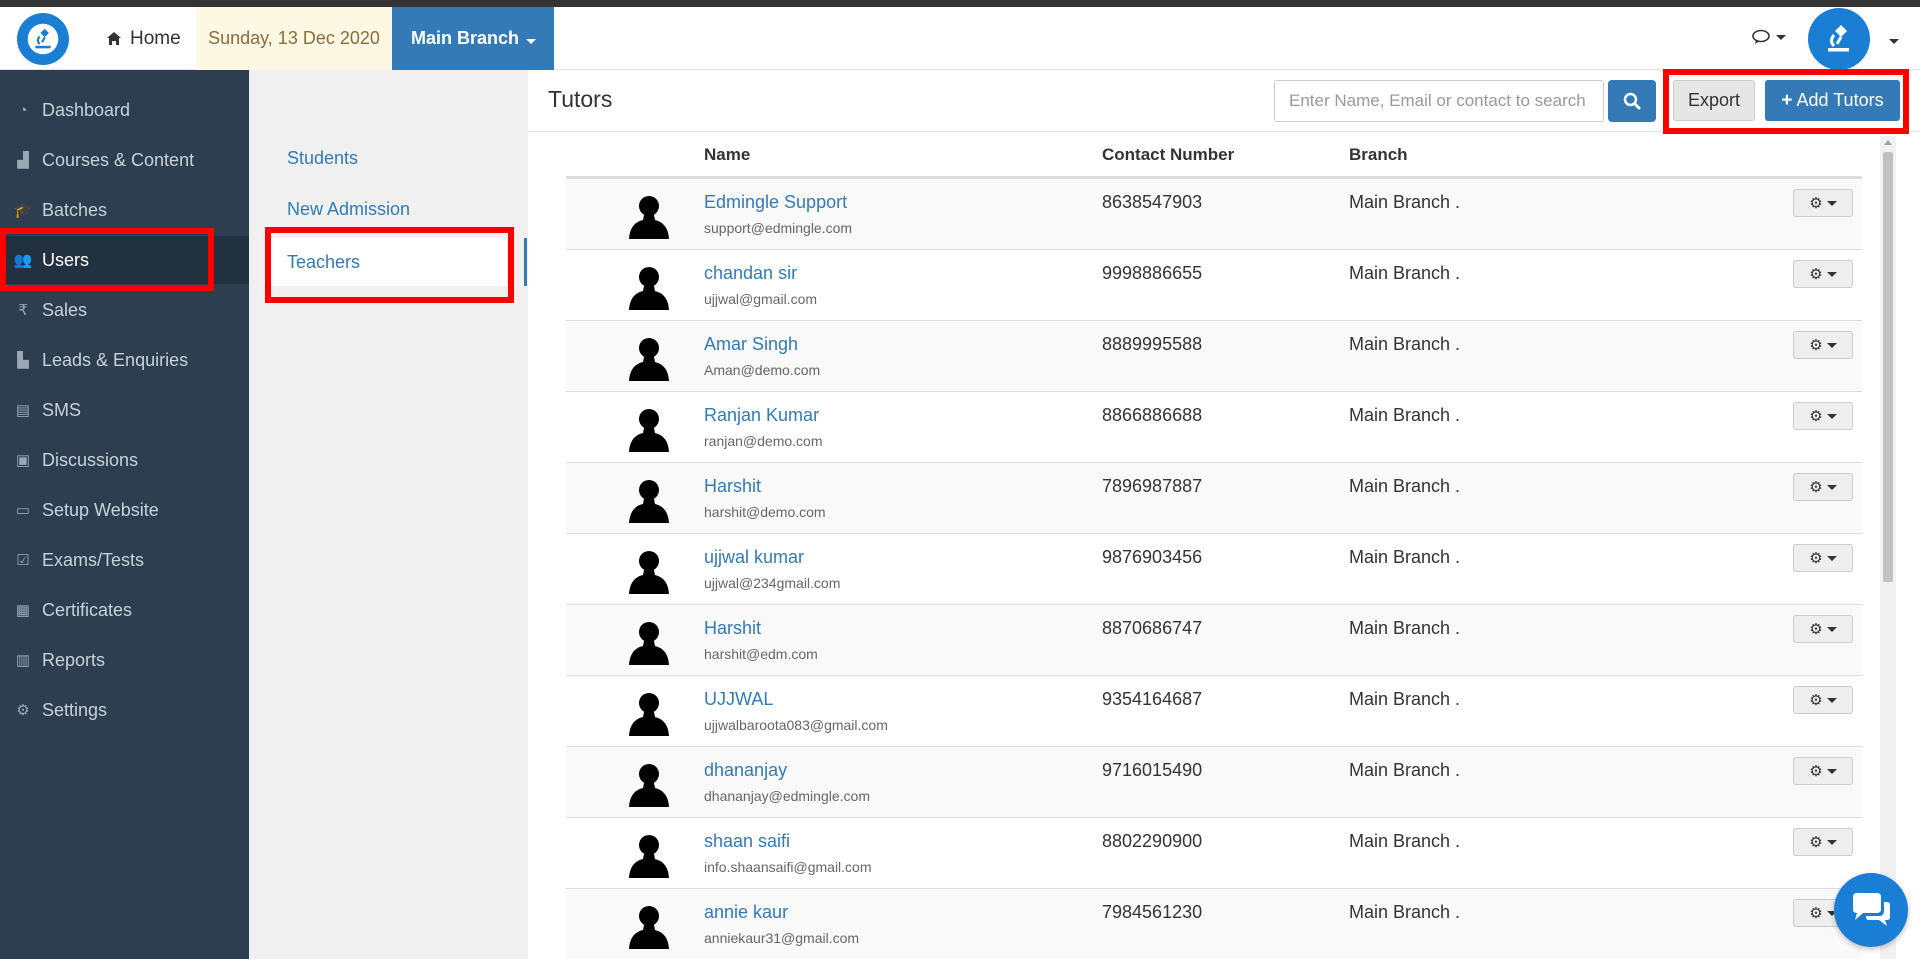  Describe the element at coordinates (75, 709) in the screenshot. I see `sidebar-item-label: Settings` at that location.